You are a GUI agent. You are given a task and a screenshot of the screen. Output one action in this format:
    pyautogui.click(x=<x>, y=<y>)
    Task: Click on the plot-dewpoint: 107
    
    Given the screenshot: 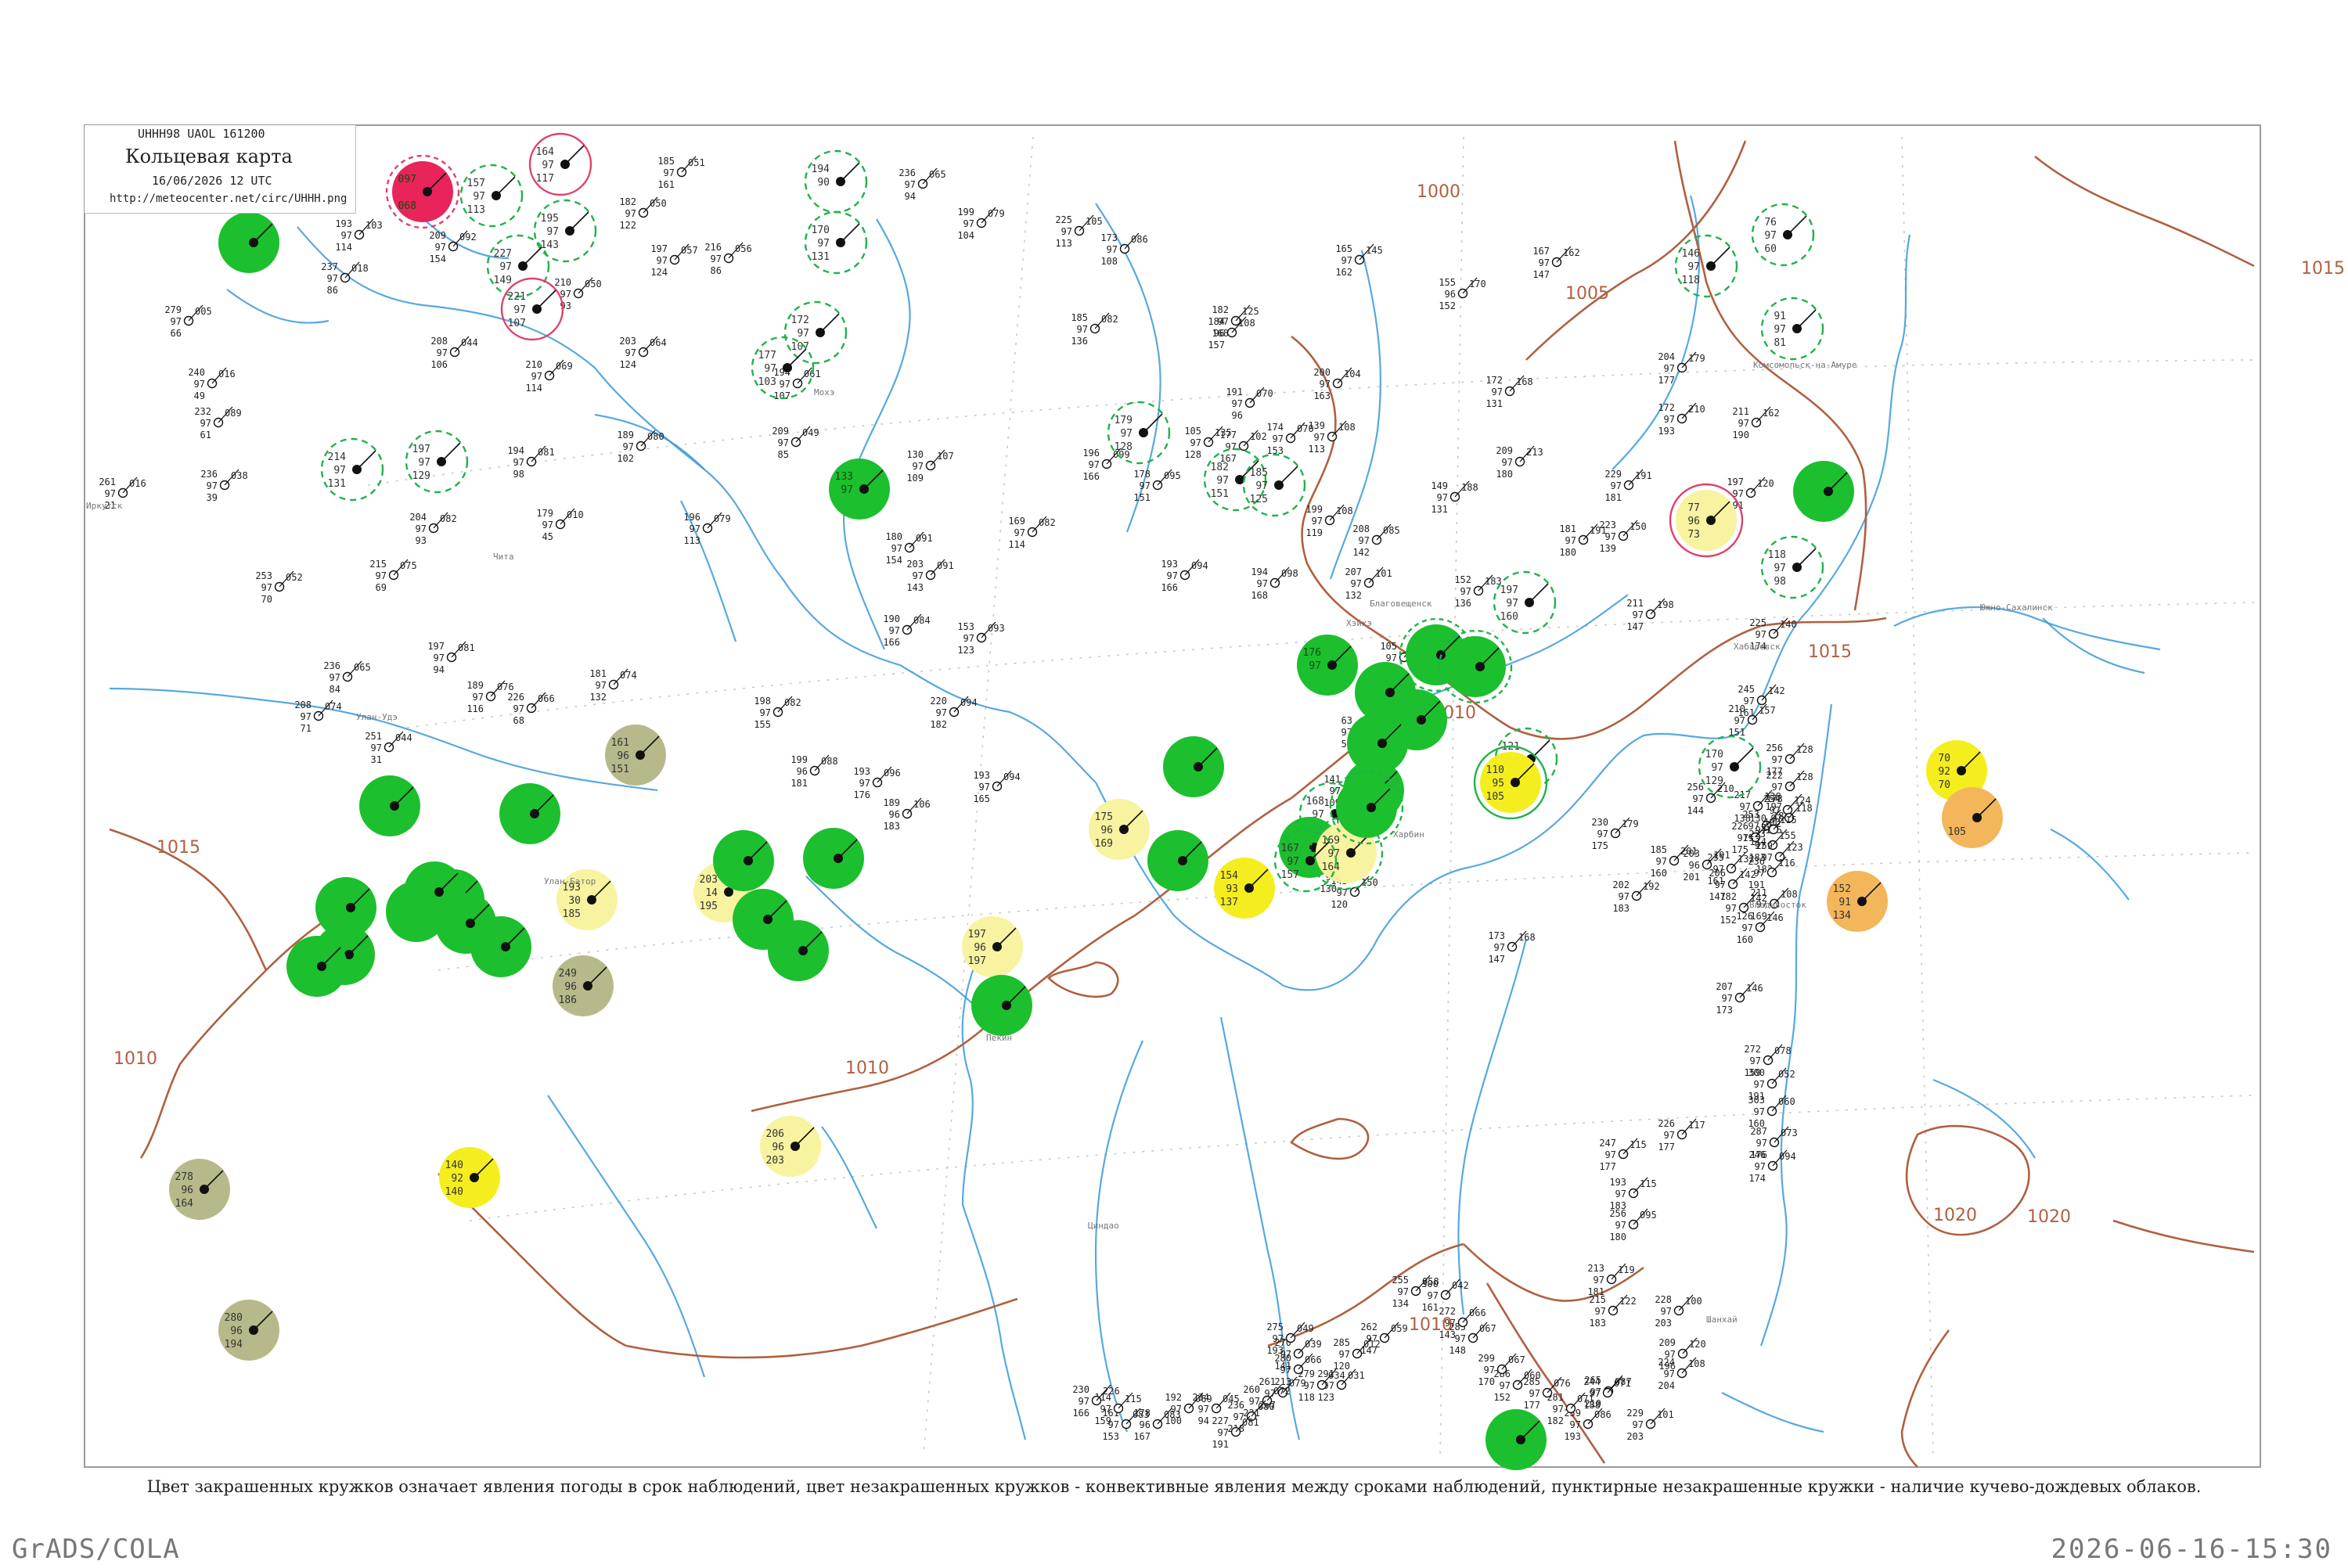 What is the action you would take?
    pyautogui.click(x=781, y=396)
    